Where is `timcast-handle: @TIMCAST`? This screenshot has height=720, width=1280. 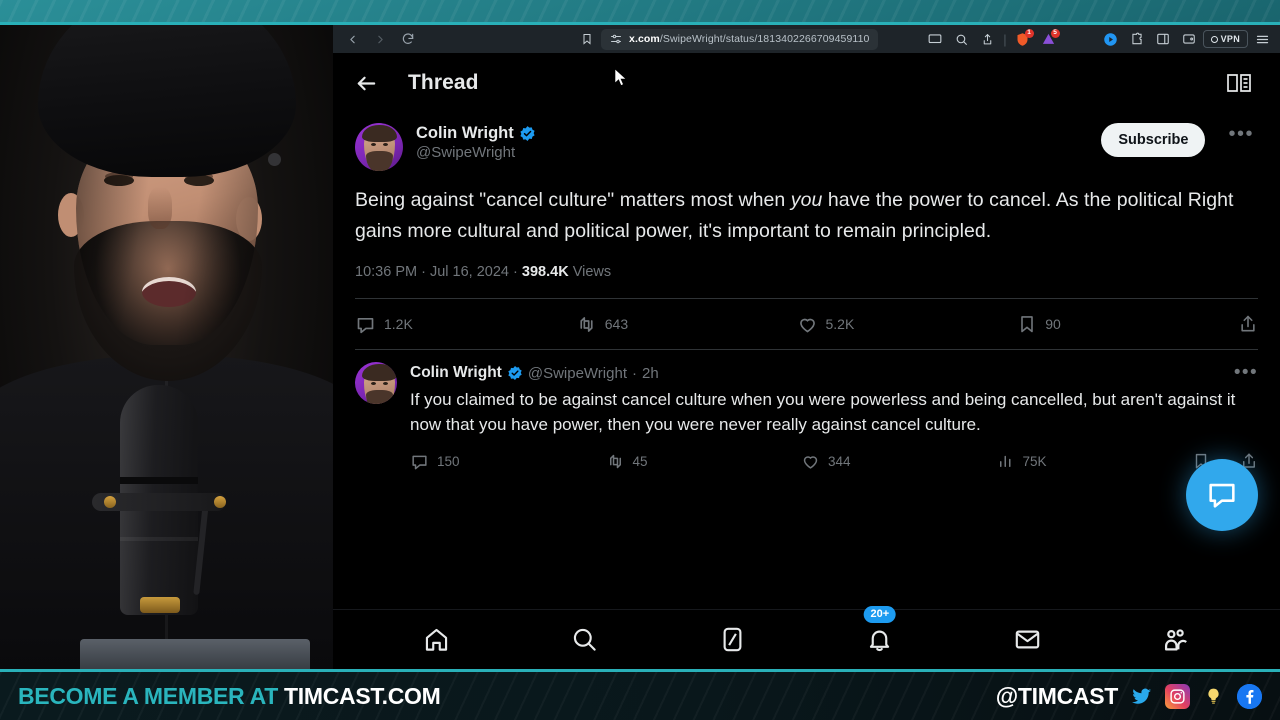 timcast-handle: @TIMCAST is located at coordinates (1057, 695).